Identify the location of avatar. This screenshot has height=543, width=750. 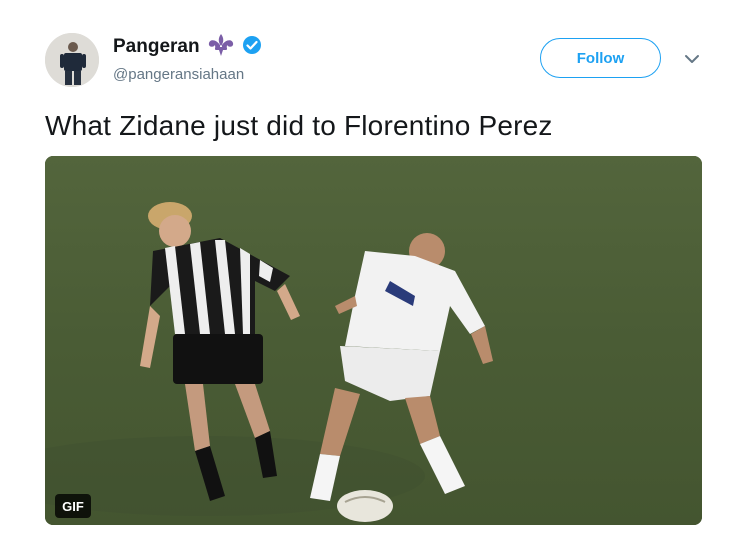
(72, 60).